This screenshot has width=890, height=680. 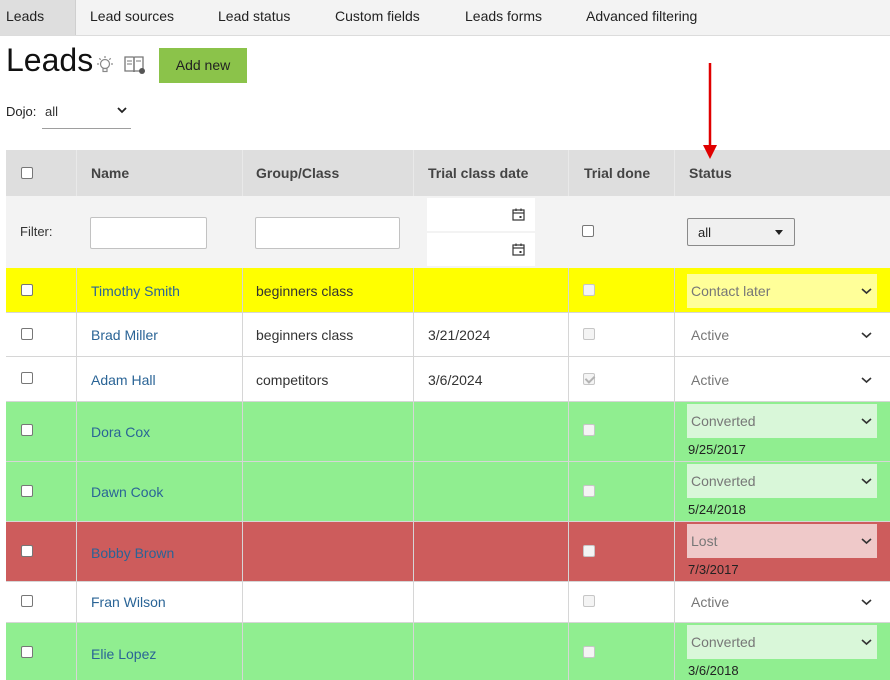 What do you see at coordinates (448, 232) in the screenshot?
I see `filter-row: Filter: all` at bounding box center [448, 232].